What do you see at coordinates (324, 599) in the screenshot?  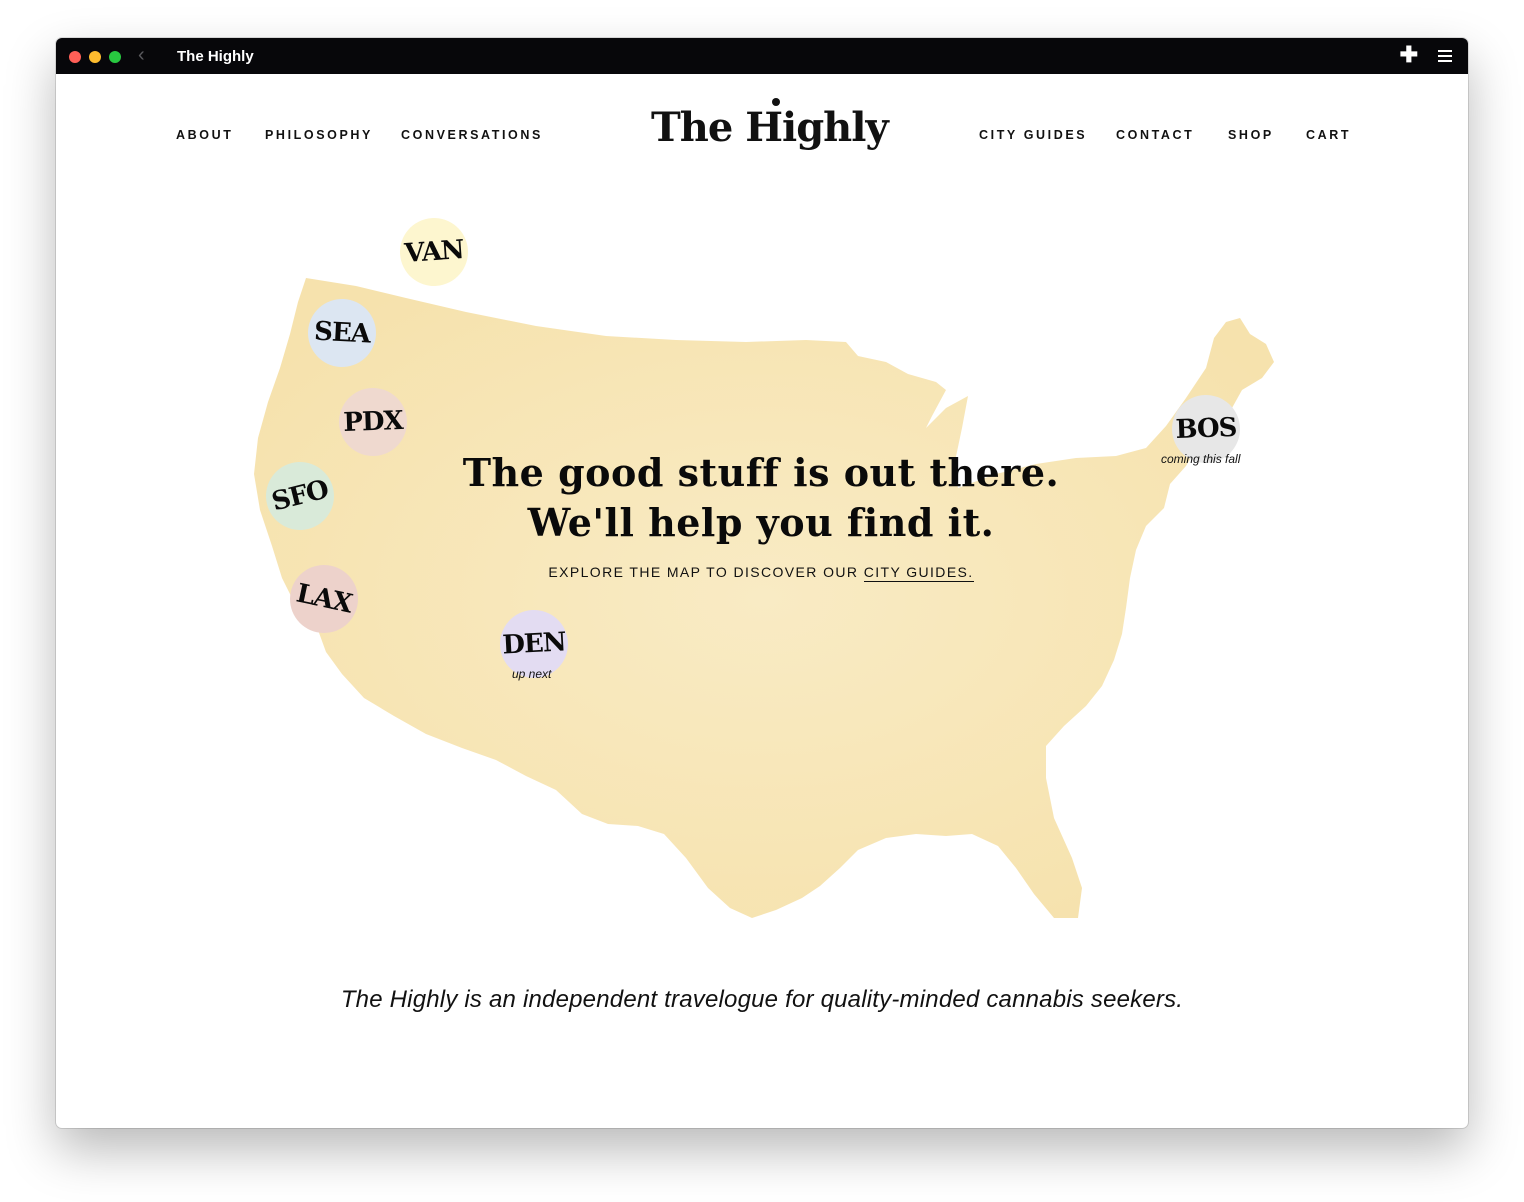 I see `city-lax-label: LAX` at bounding box center [324, 599].